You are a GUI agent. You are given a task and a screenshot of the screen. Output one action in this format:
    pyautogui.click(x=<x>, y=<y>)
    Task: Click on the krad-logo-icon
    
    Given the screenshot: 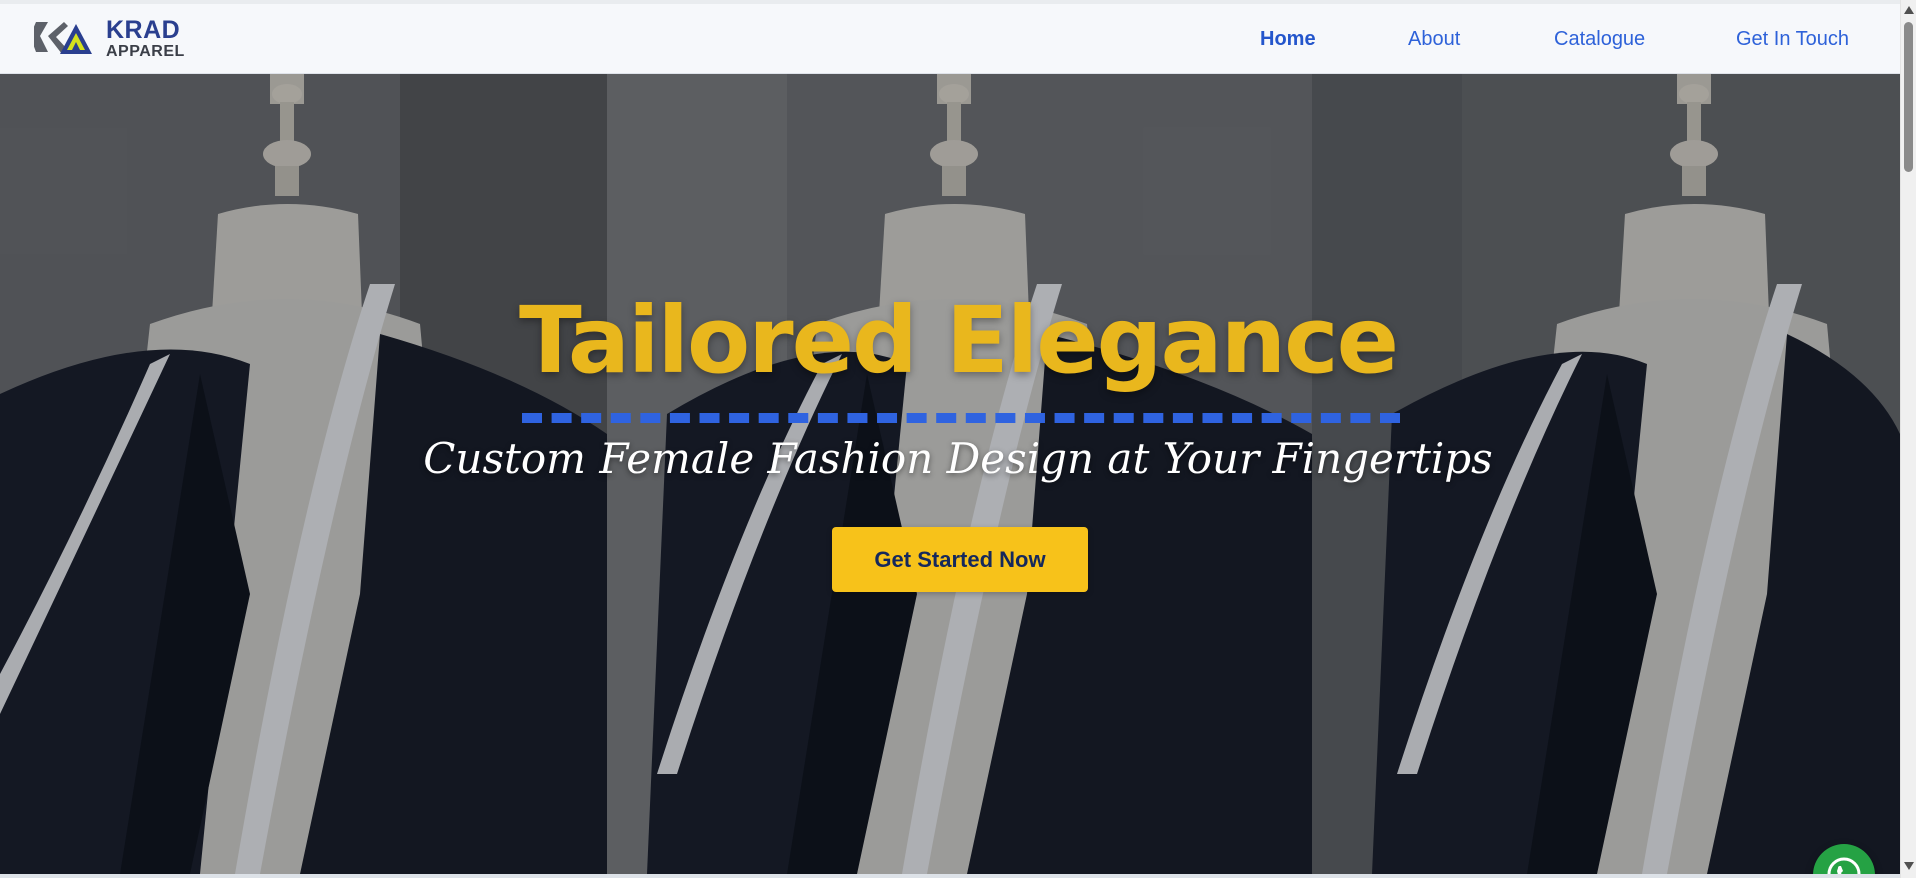 What is the action you would take?
    pyautogui.click(x=63, y=38)
    